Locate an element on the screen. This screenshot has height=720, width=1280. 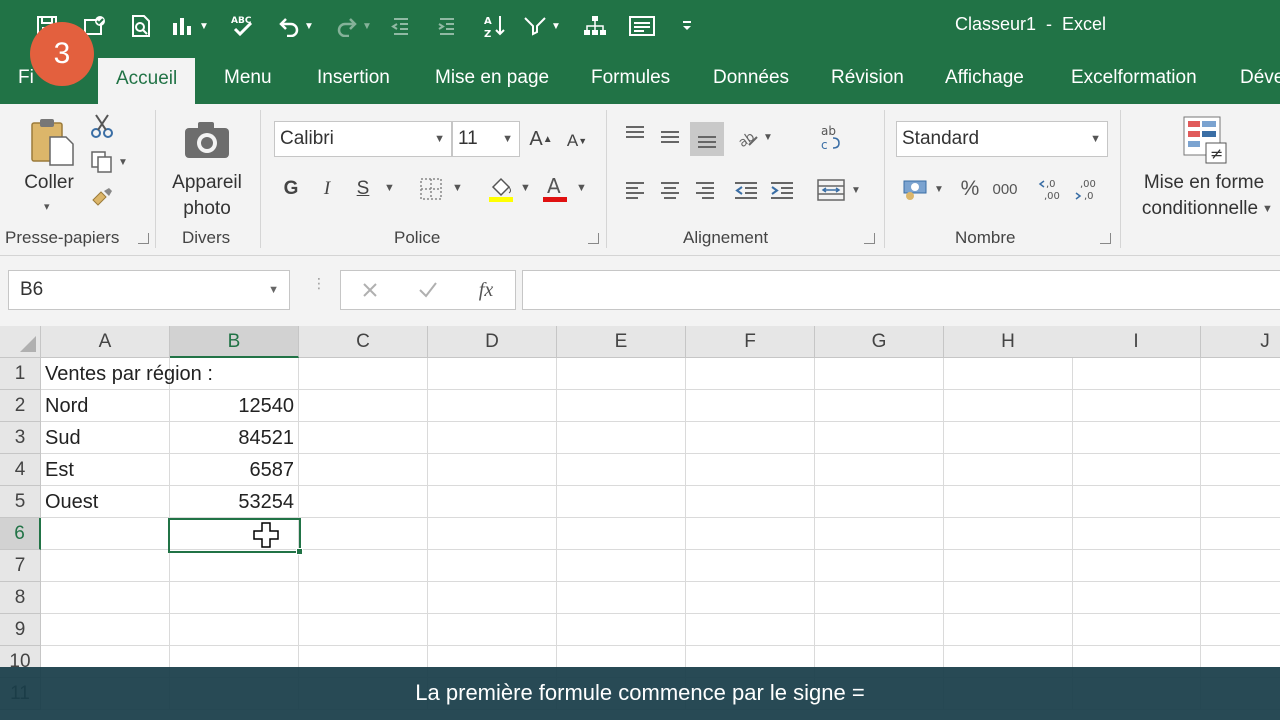
column-header-b: B is located at coordinates (234, 342).